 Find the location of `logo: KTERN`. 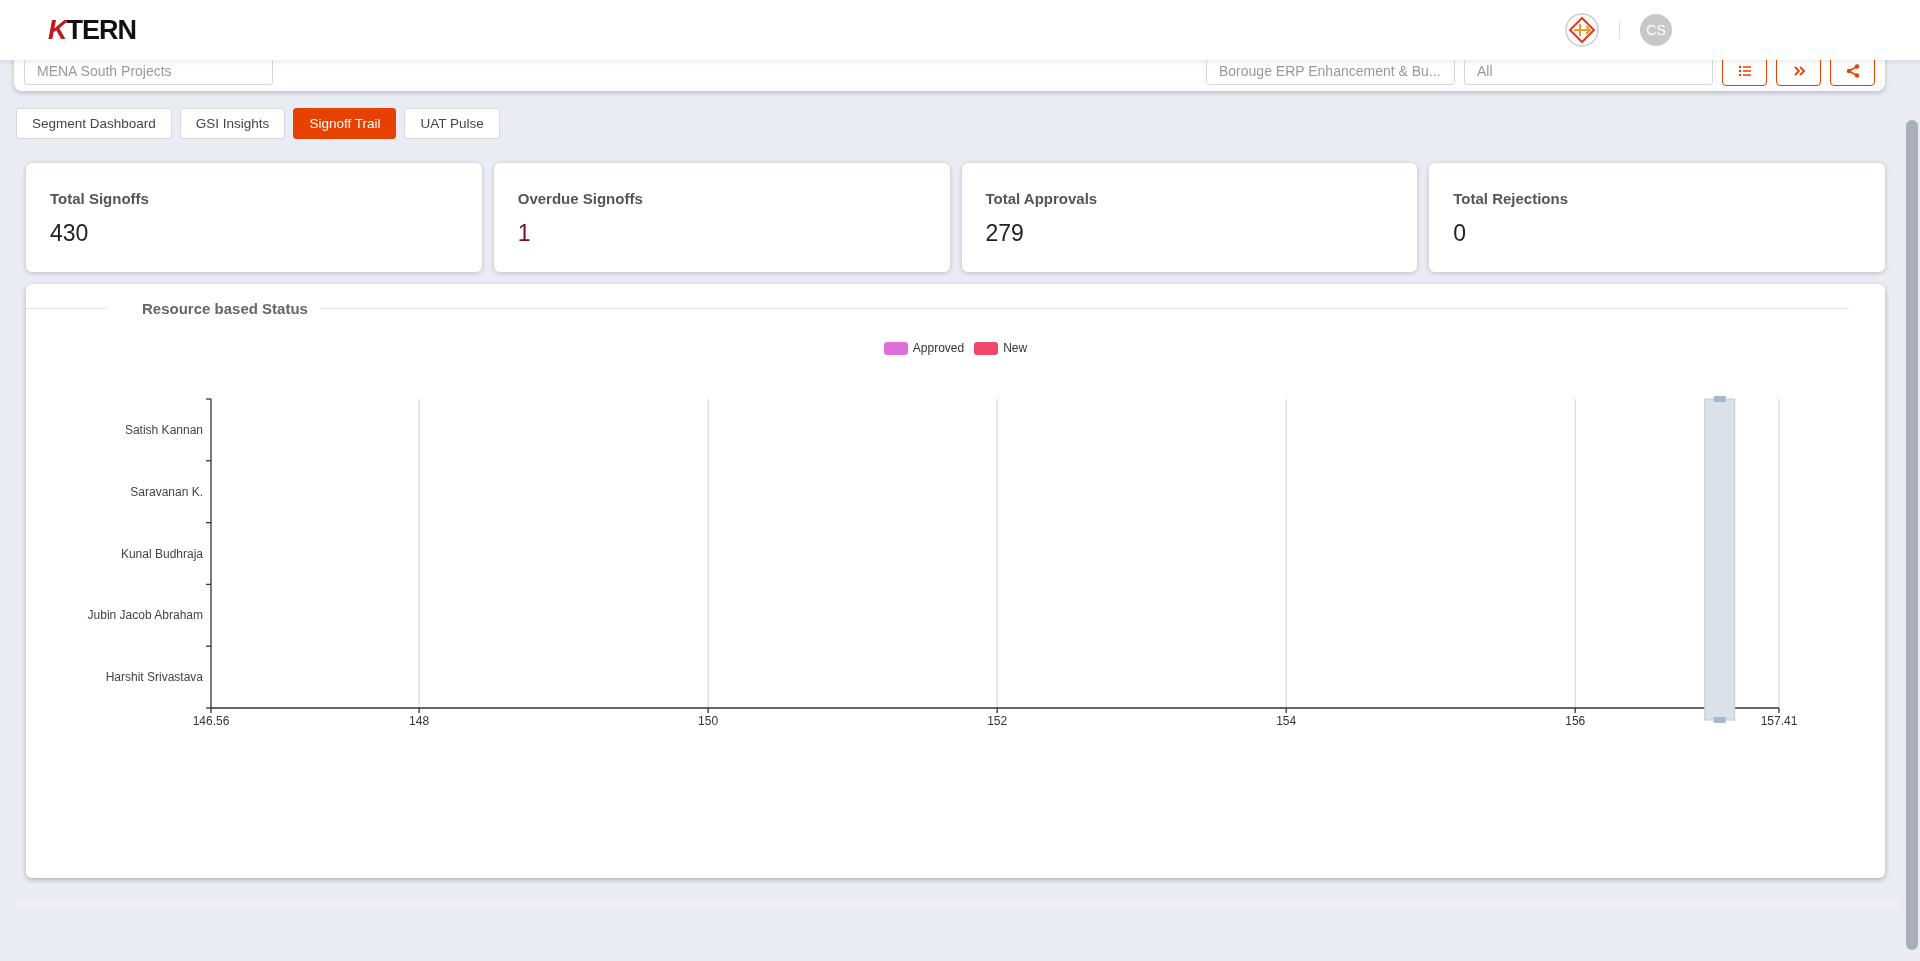

logo: KTERN is located at coordinates (92, 30).